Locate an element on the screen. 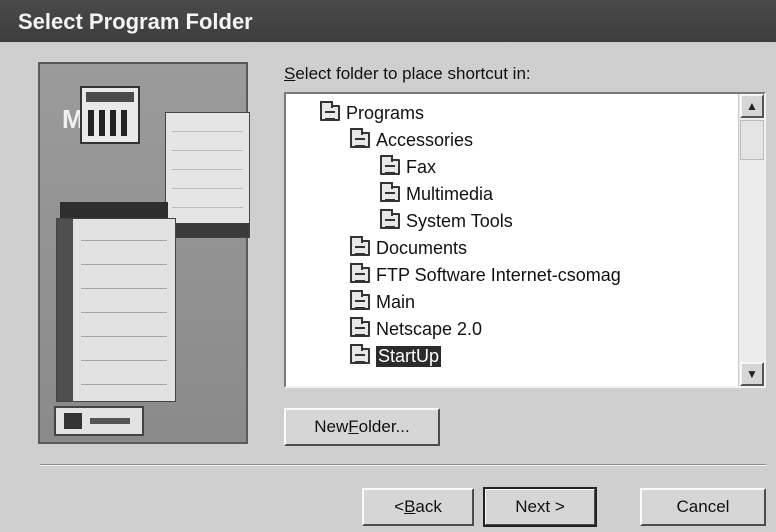 This screenshot has height=532, width=776. tree-item: StartUp is located at coordinates (396, 356).